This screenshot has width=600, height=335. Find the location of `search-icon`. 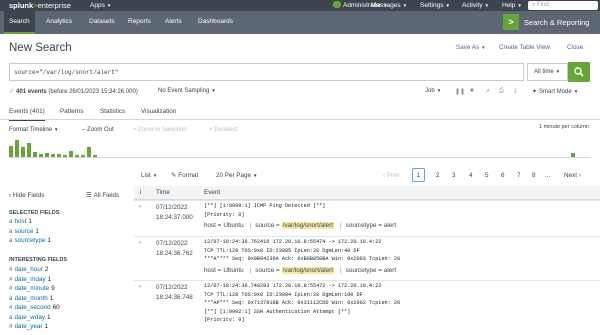

search-icon is located at coordinates (579, 72).